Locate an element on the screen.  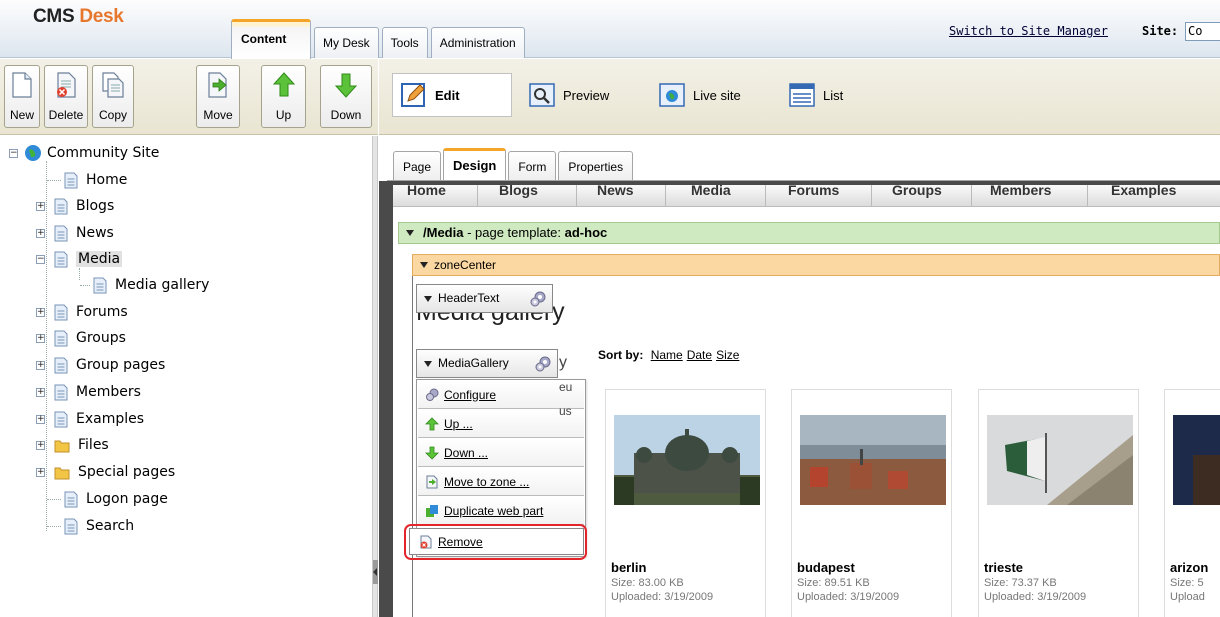
tab-design: Design is located at coordinates (475, 164).